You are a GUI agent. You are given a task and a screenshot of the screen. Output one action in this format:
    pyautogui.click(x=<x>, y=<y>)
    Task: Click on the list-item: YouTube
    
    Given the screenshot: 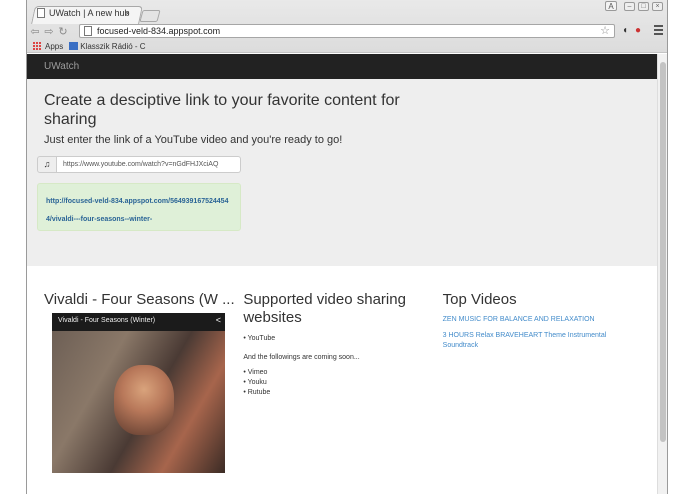 What is the action you would take?
    pyautogui.click(x=342, y=338)
    